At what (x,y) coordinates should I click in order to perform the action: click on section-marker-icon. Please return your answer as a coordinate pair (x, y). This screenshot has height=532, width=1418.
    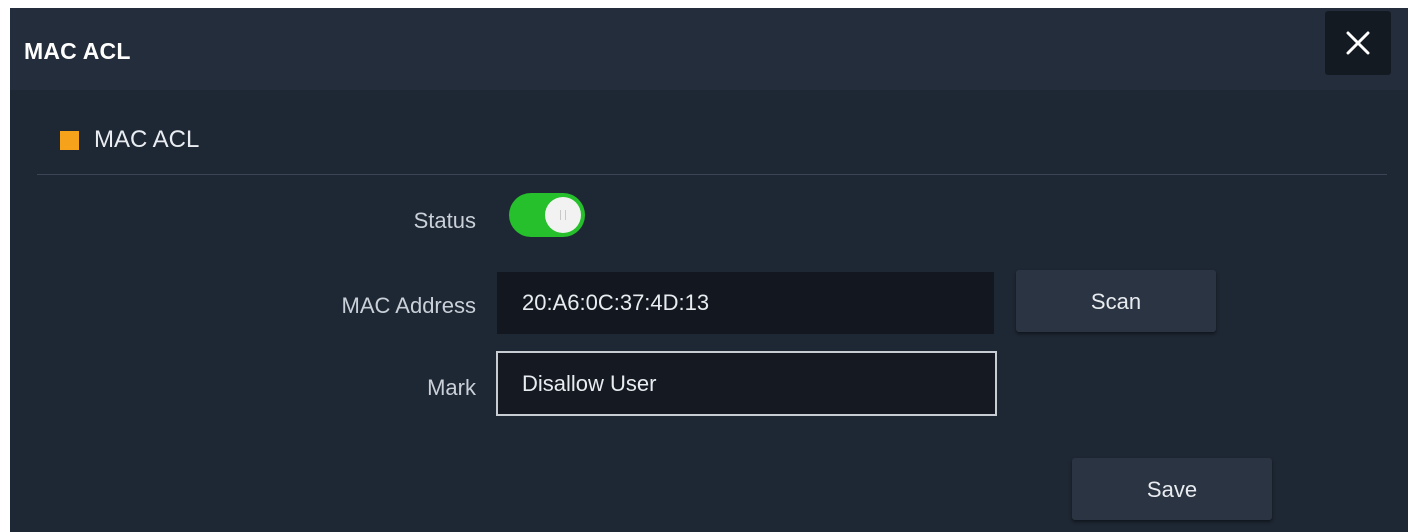
    Looking at the image, I should click on (69, 140).